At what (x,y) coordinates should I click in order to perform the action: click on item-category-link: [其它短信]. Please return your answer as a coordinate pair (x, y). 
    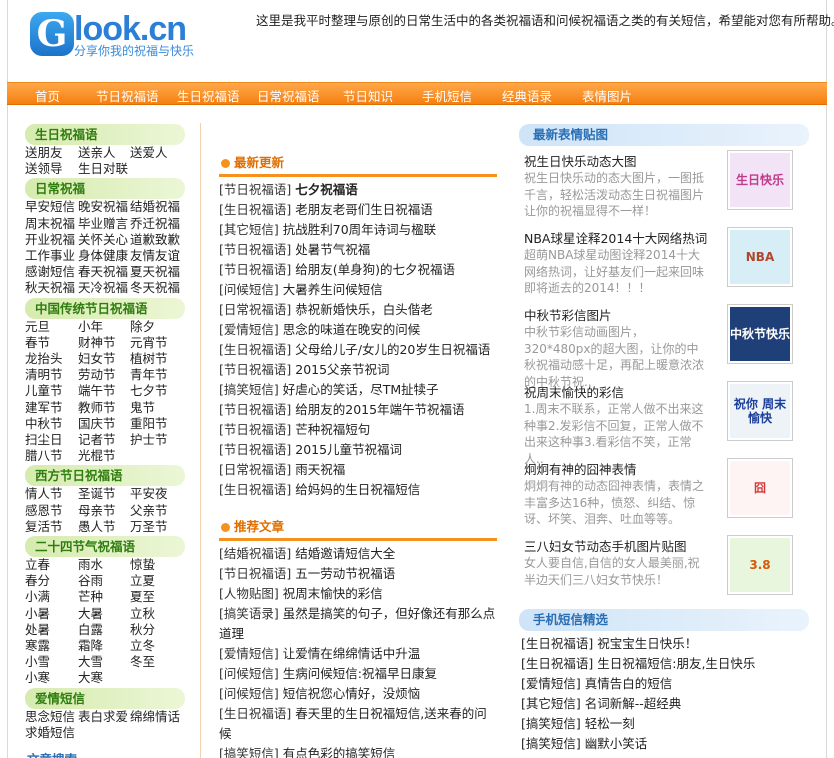
    Looking at the image, I should click on (249, 229).